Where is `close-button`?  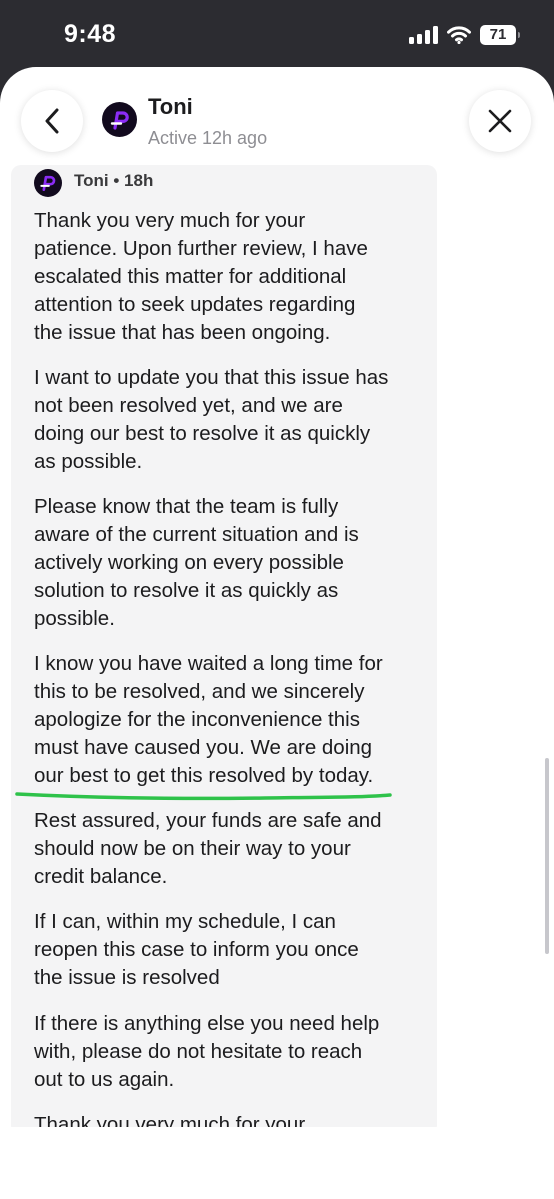
close-button is located at coordinates (500, 121).